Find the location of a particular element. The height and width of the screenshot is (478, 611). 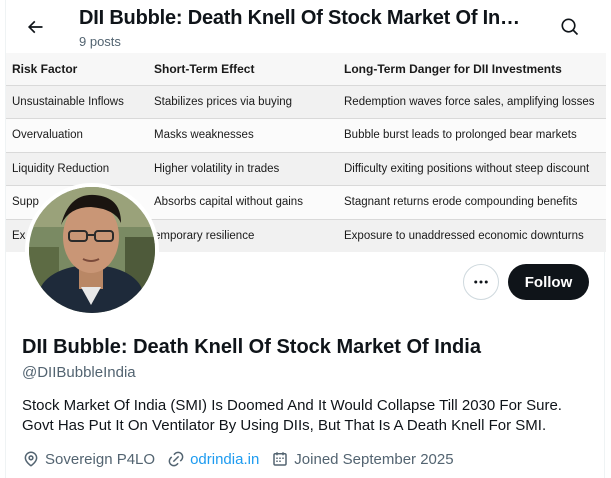

location-item: Sovereign P4LO is located at coordinates (88, 459).